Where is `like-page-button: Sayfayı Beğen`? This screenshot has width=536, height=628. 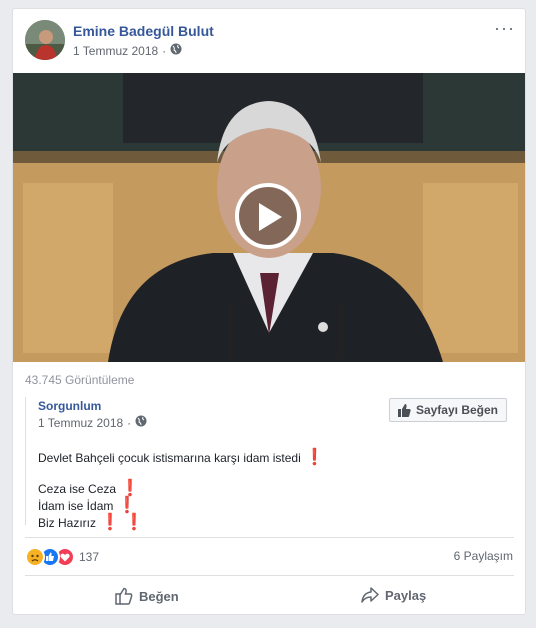
like-page-button: Sayfayı Beğen is located at coordinates (447, 410).